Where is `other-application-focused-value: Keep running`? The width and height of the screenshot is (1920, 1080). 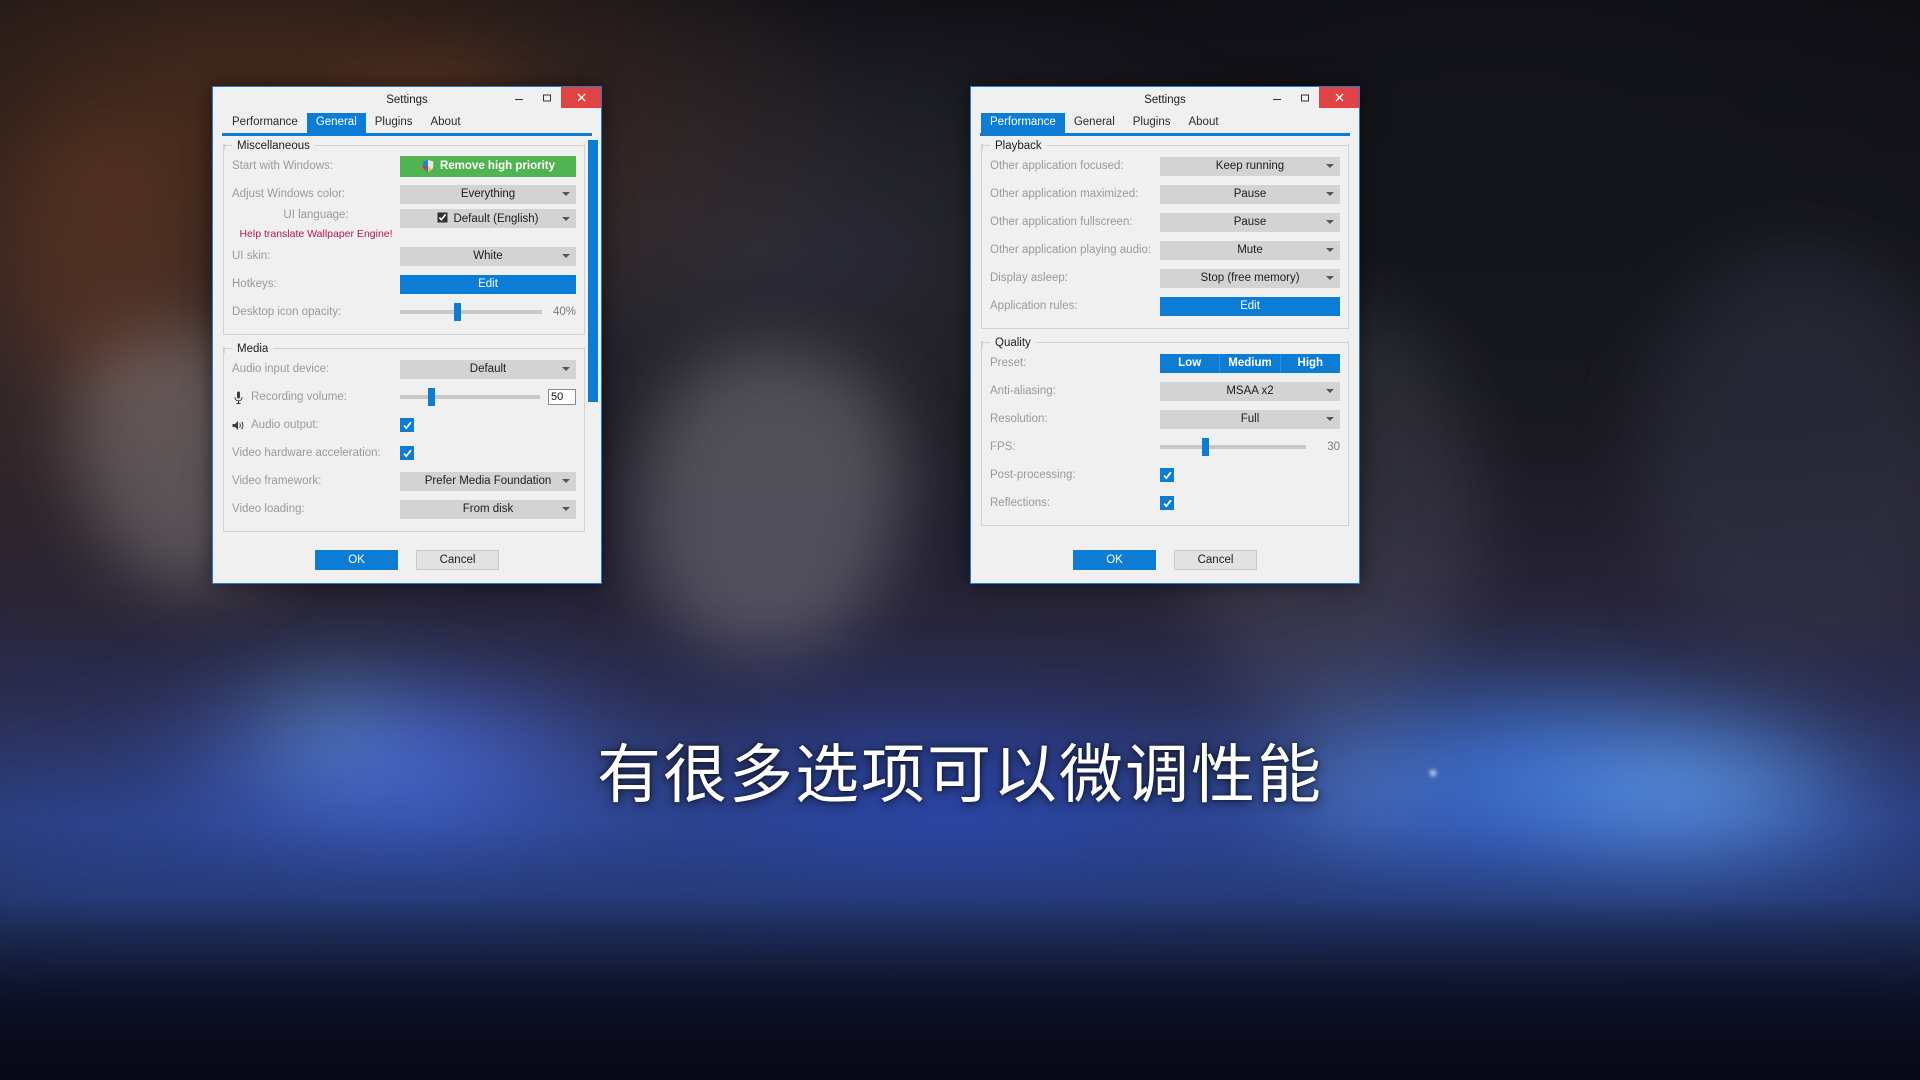
other-application-focused-value: Keep running is located at coordinates (1250, 166).